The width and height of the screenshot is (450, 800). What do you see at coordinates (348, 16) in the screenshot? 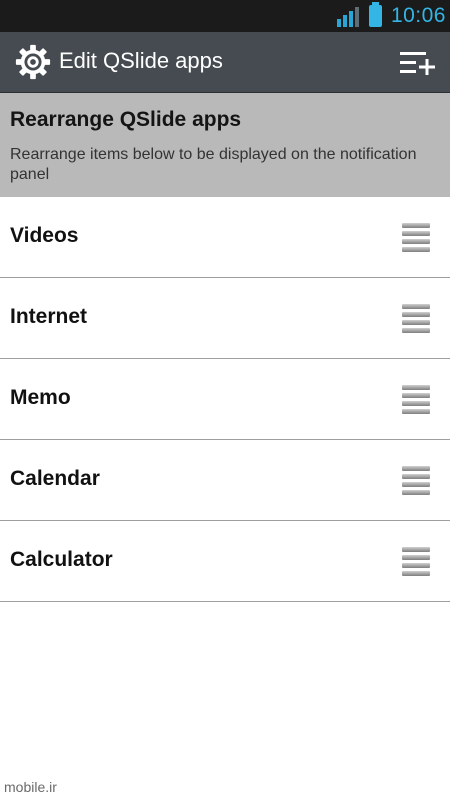
I see `signal-bars-icon` at bounding box center [348, 16].